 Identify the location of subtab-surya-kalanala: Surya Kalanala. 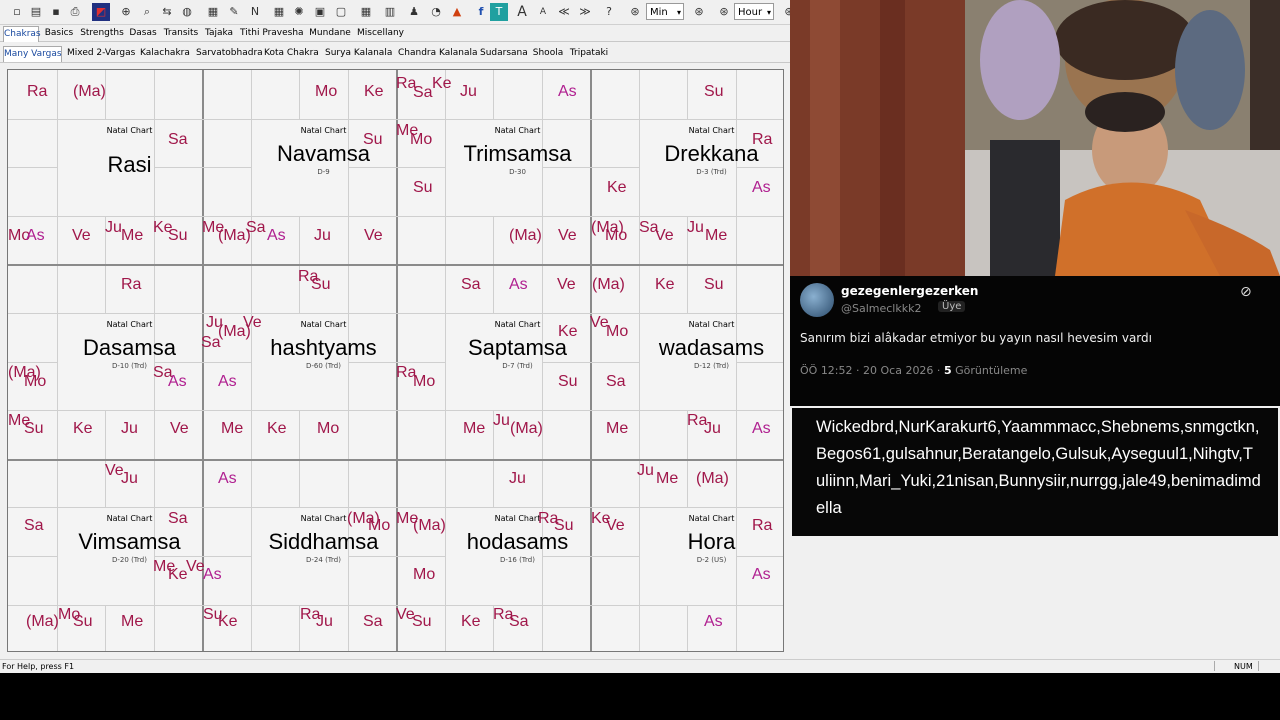
(358, 53).